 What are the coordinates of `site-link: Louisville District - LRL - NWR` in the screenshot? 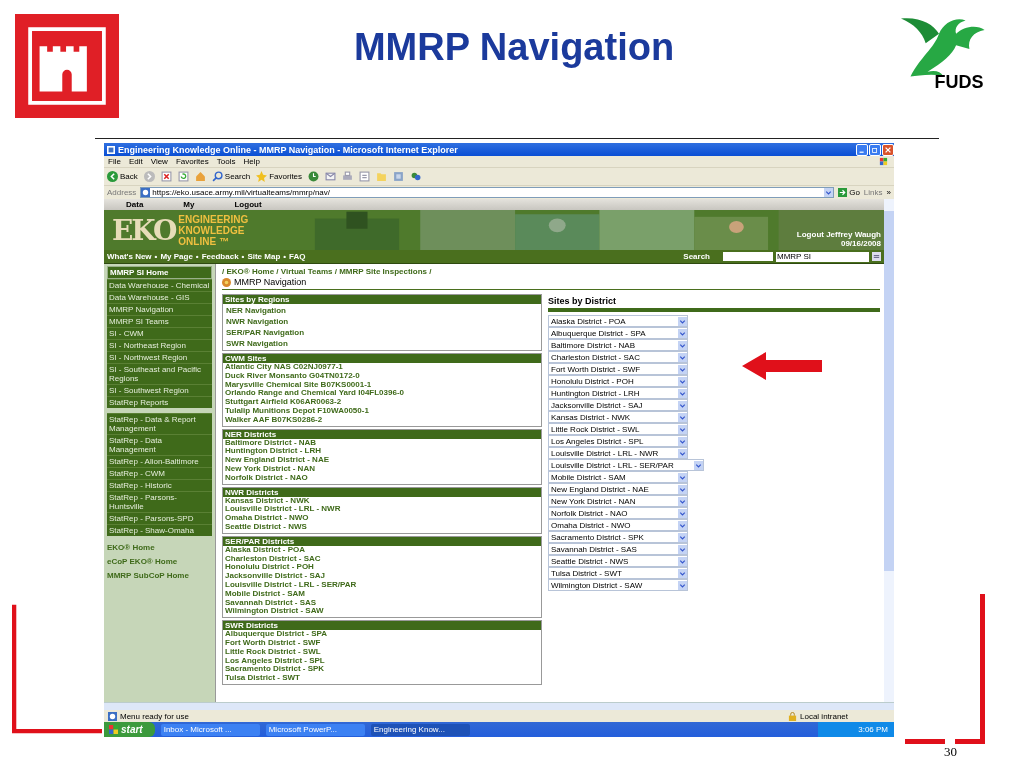 It's located at (382, 510).